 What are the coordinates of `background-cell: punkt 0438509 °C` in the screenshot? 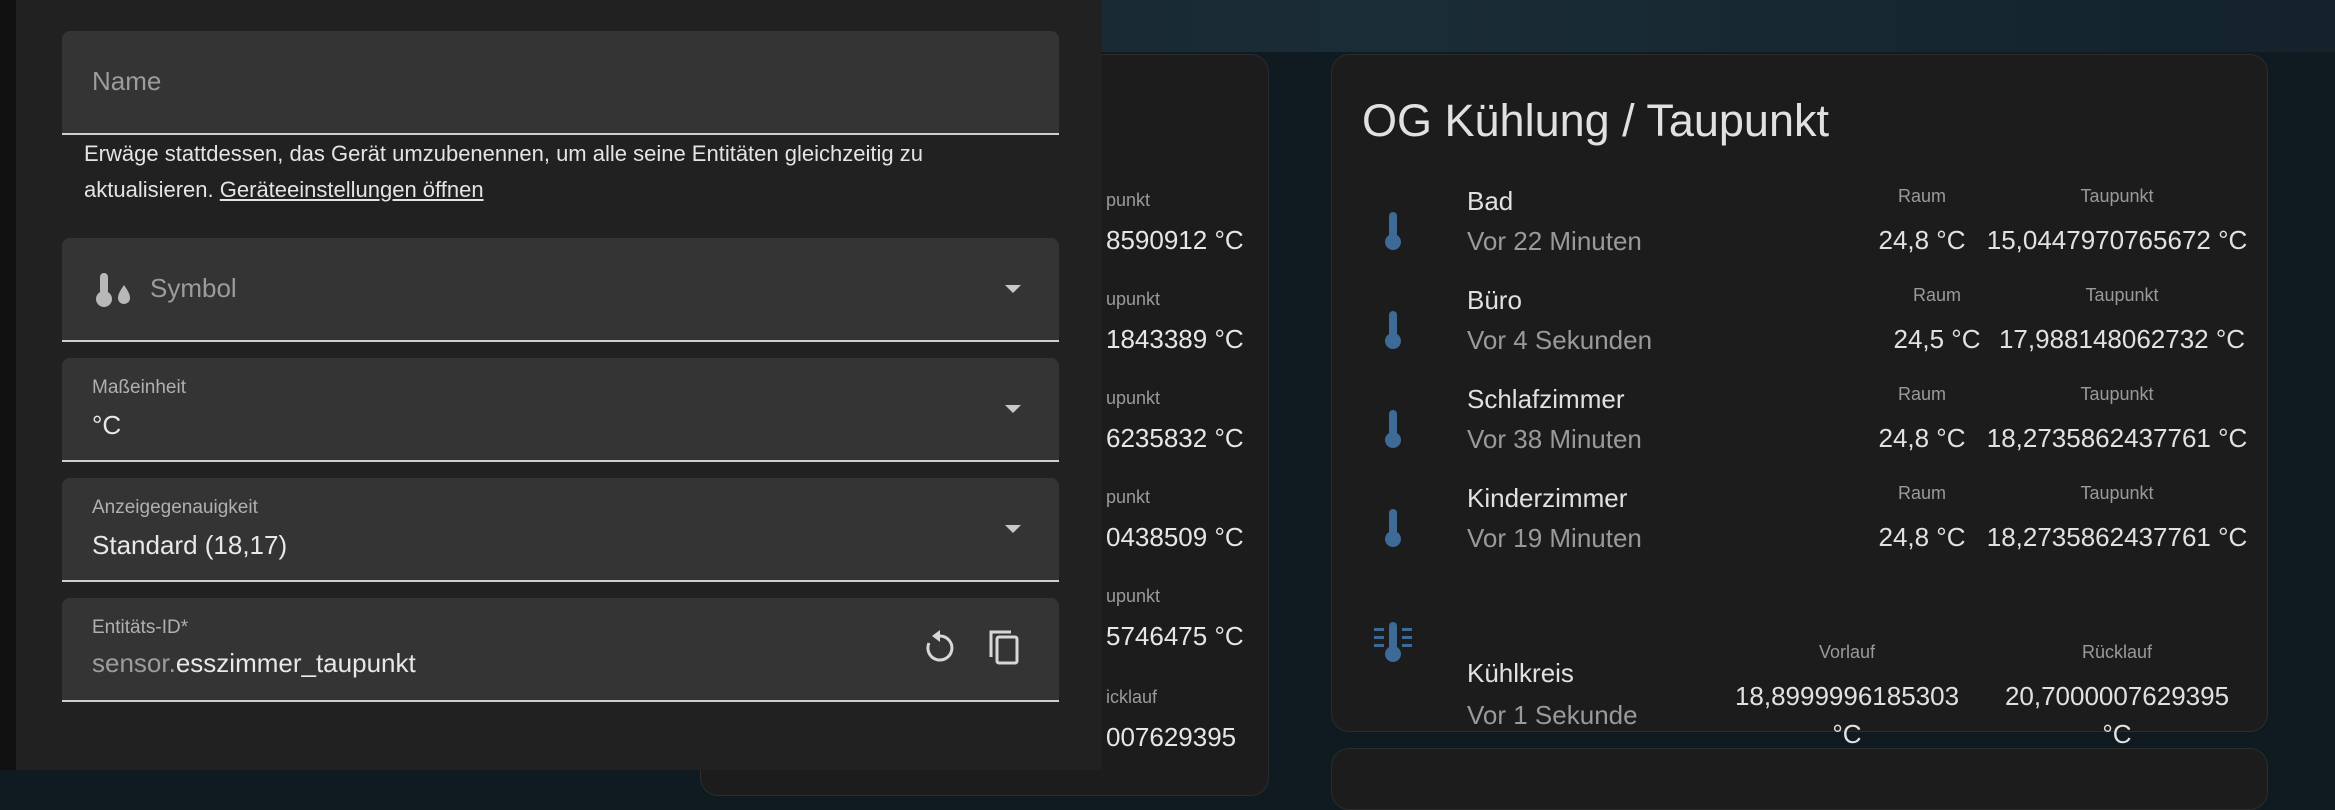 It's located at (1187, 520).